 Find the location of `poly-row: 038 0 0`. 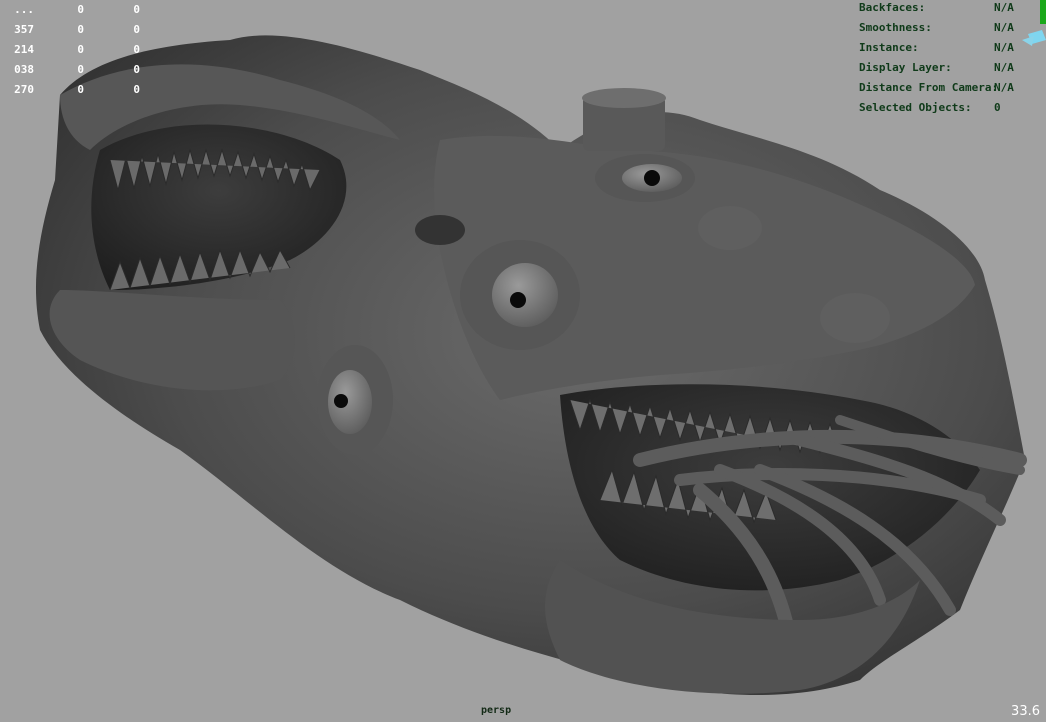

poly-row: 038 0 0 is located at coordinates (77, 69).